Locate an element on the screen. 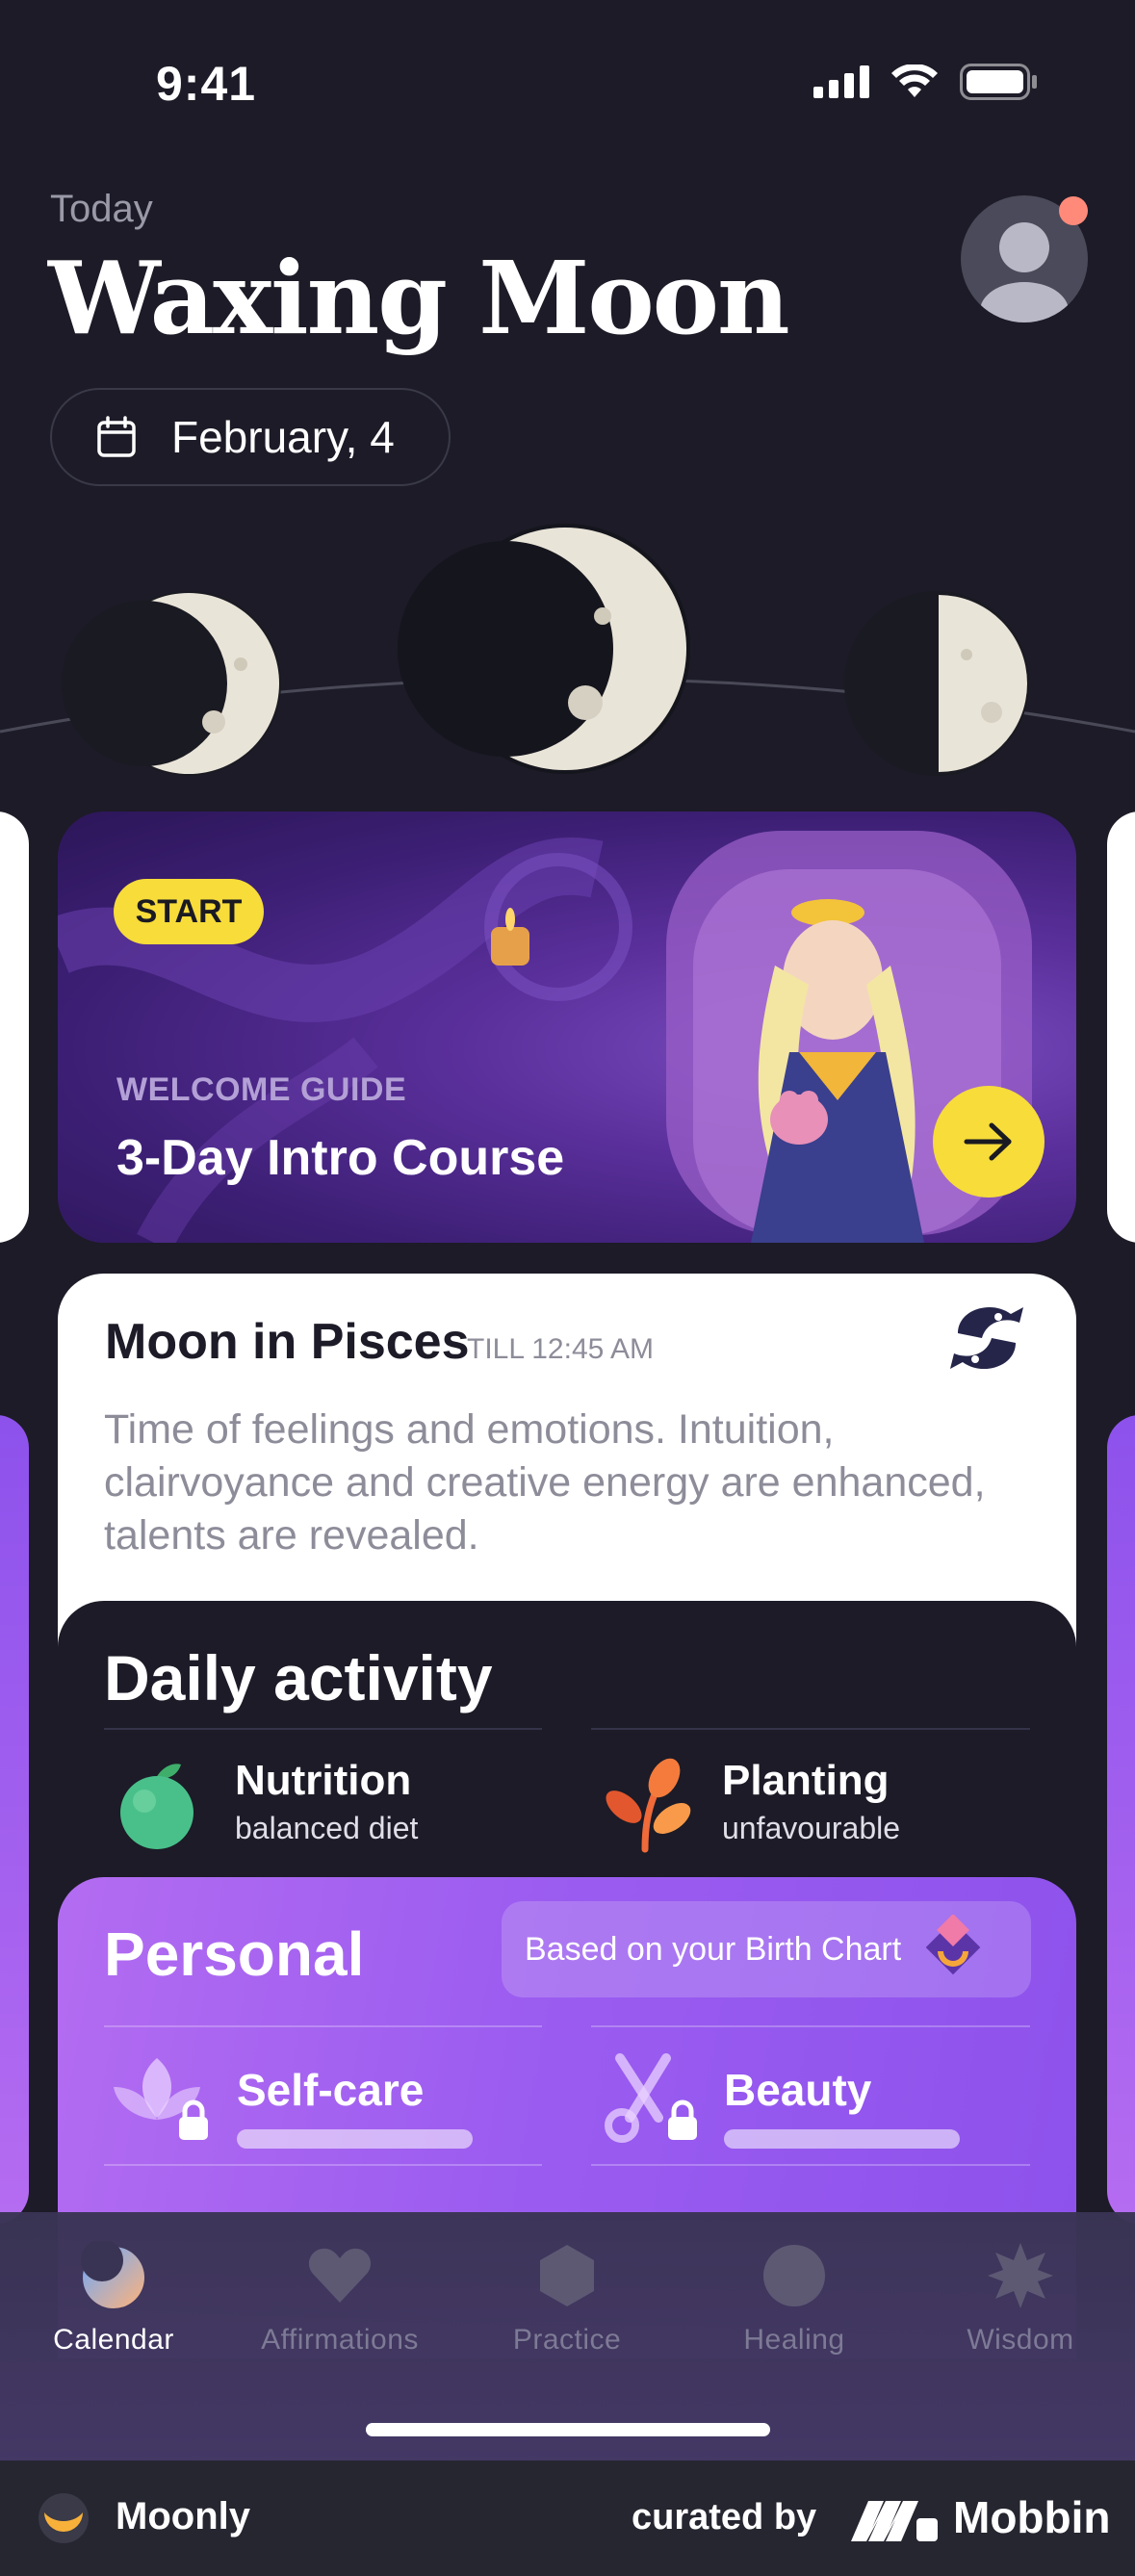 This screenshot has height=2576, width=1135. personal-item-name: Beauty is located at coordinates (798, 2090).